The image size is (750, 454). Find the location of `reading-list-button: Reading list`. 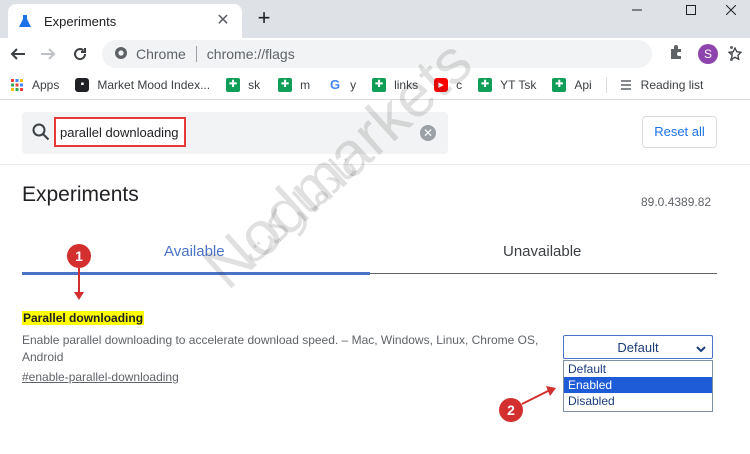

reading-list-button: Reading list is located at coordinates (661, 84).